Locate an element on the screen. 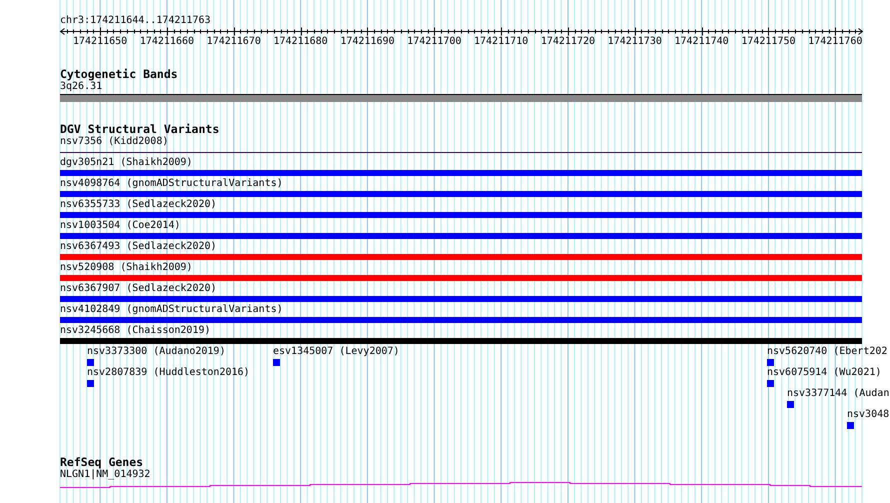 Image resolution: width=890 pixels, height=503 pixels. variant-label: nsv6367493 (Sedlazeck2020) is located at coordinates (138, 247).